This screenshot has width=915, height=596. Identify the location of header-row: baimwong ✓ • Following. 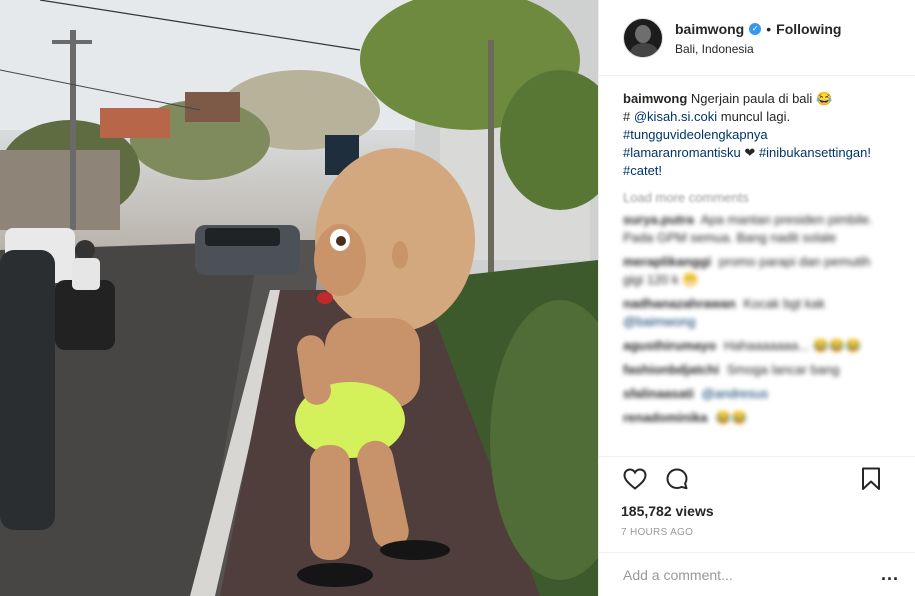
(758, 29).